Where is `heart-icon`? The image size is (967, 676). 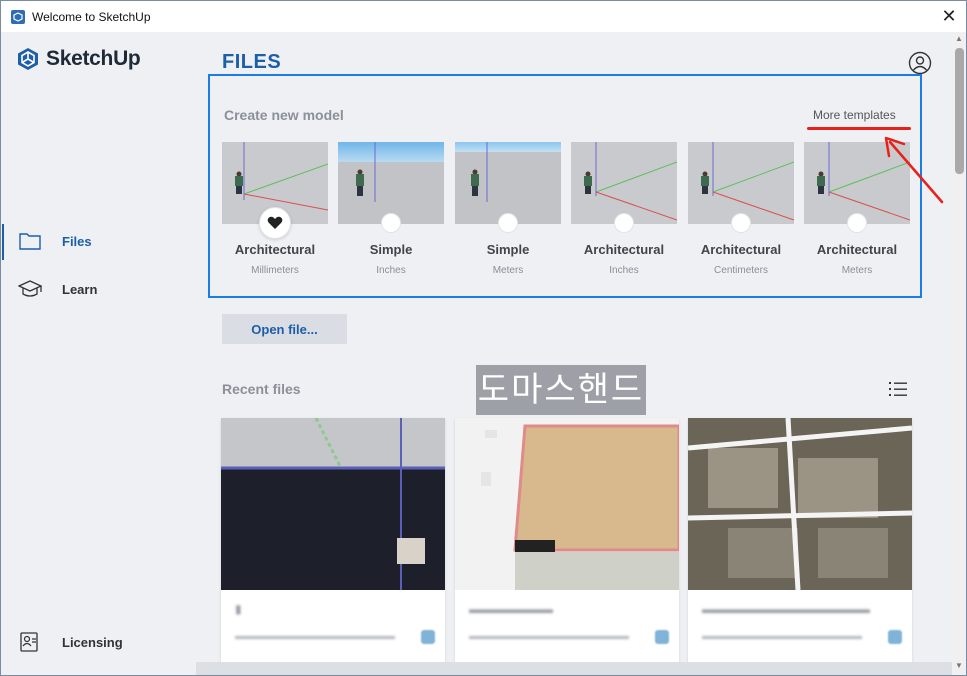 heart-icon is located at coordinates (275, 222).